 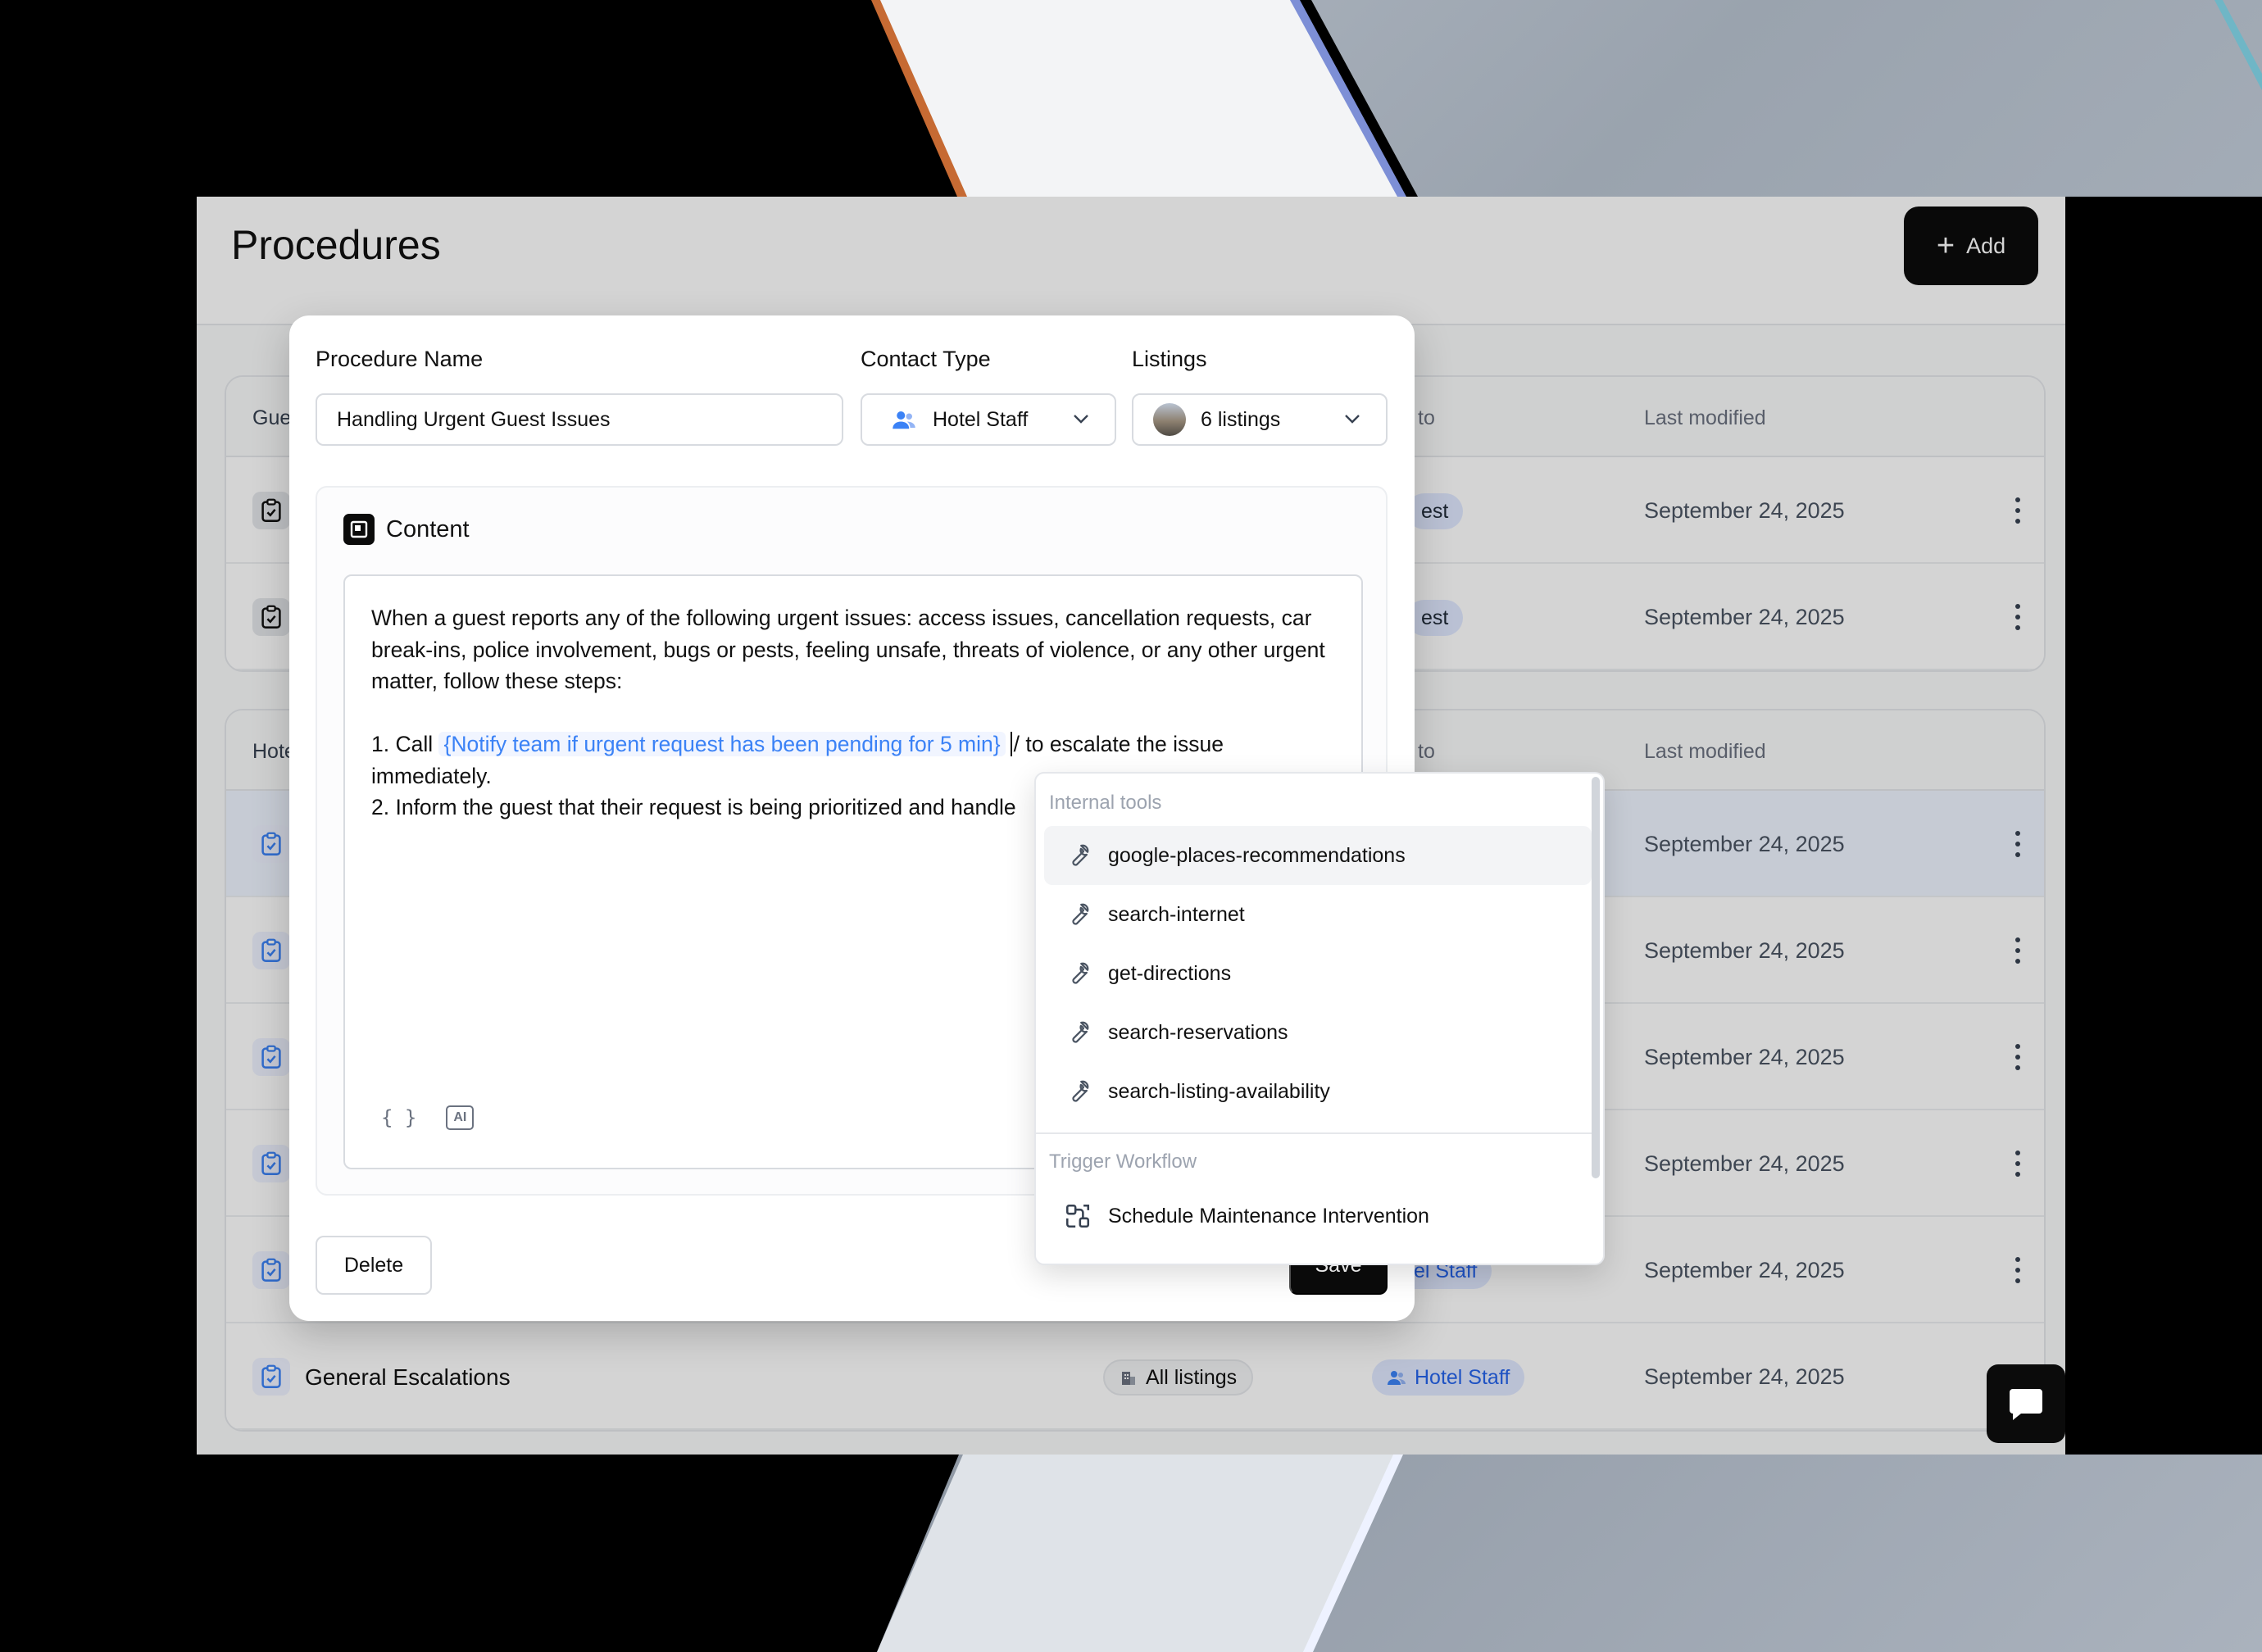 I want to click on tool-option: search-reservations, so click(x=1318, y=1032).